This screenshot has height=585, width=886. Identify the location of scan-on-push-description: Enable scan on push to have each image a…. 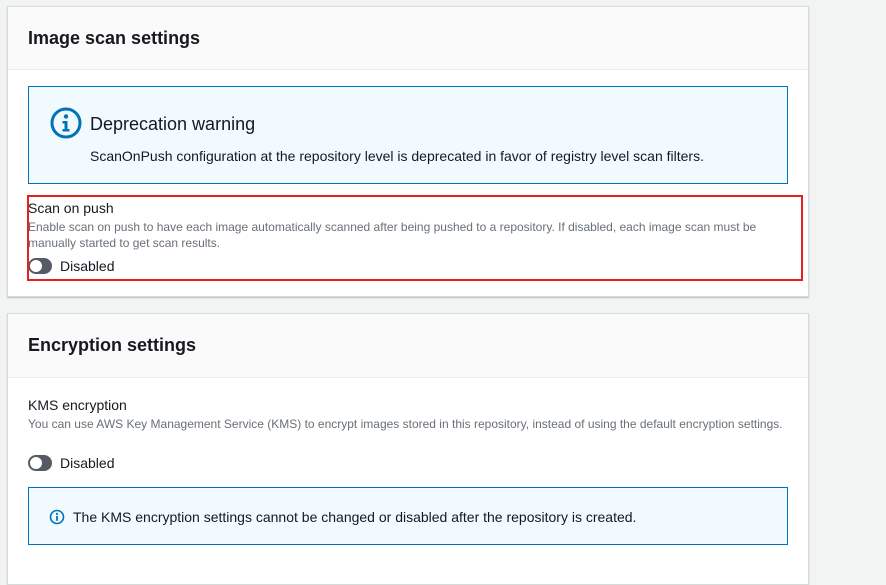
(392, 235).